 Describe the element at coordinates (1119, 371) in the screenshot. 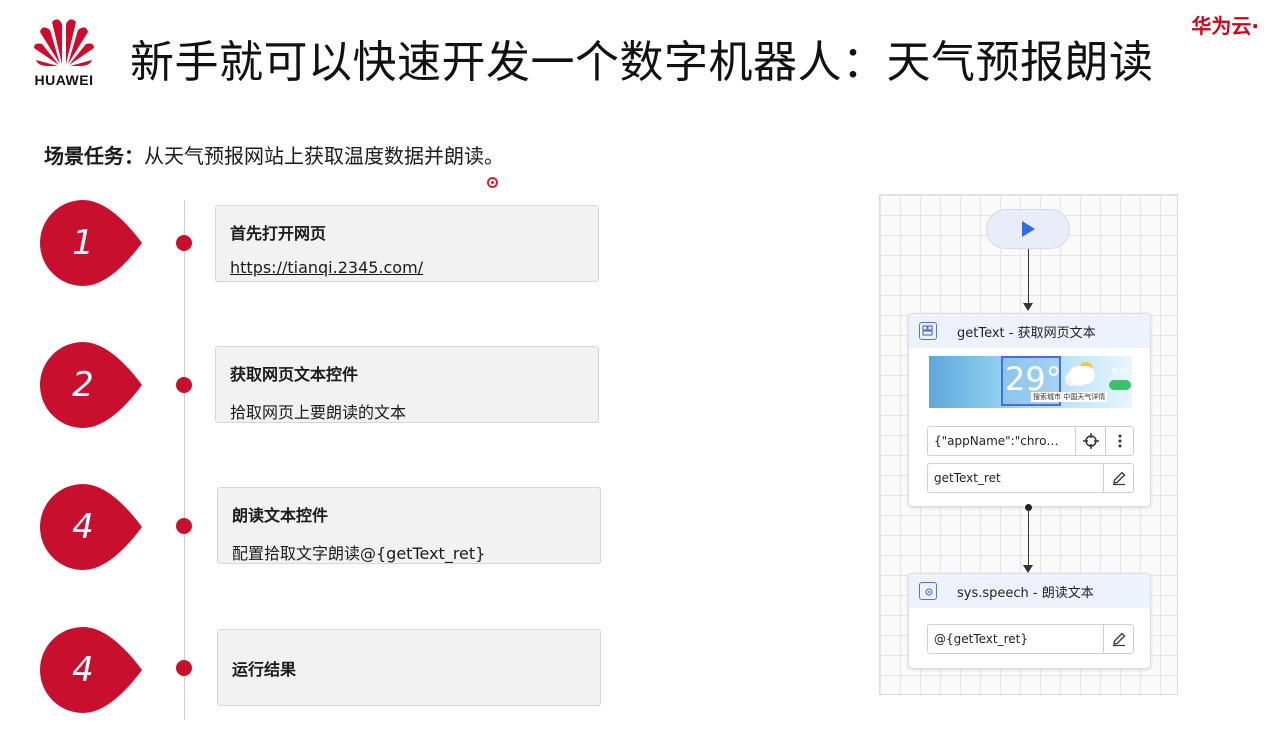

I see `weather-text: 多云` at that location.